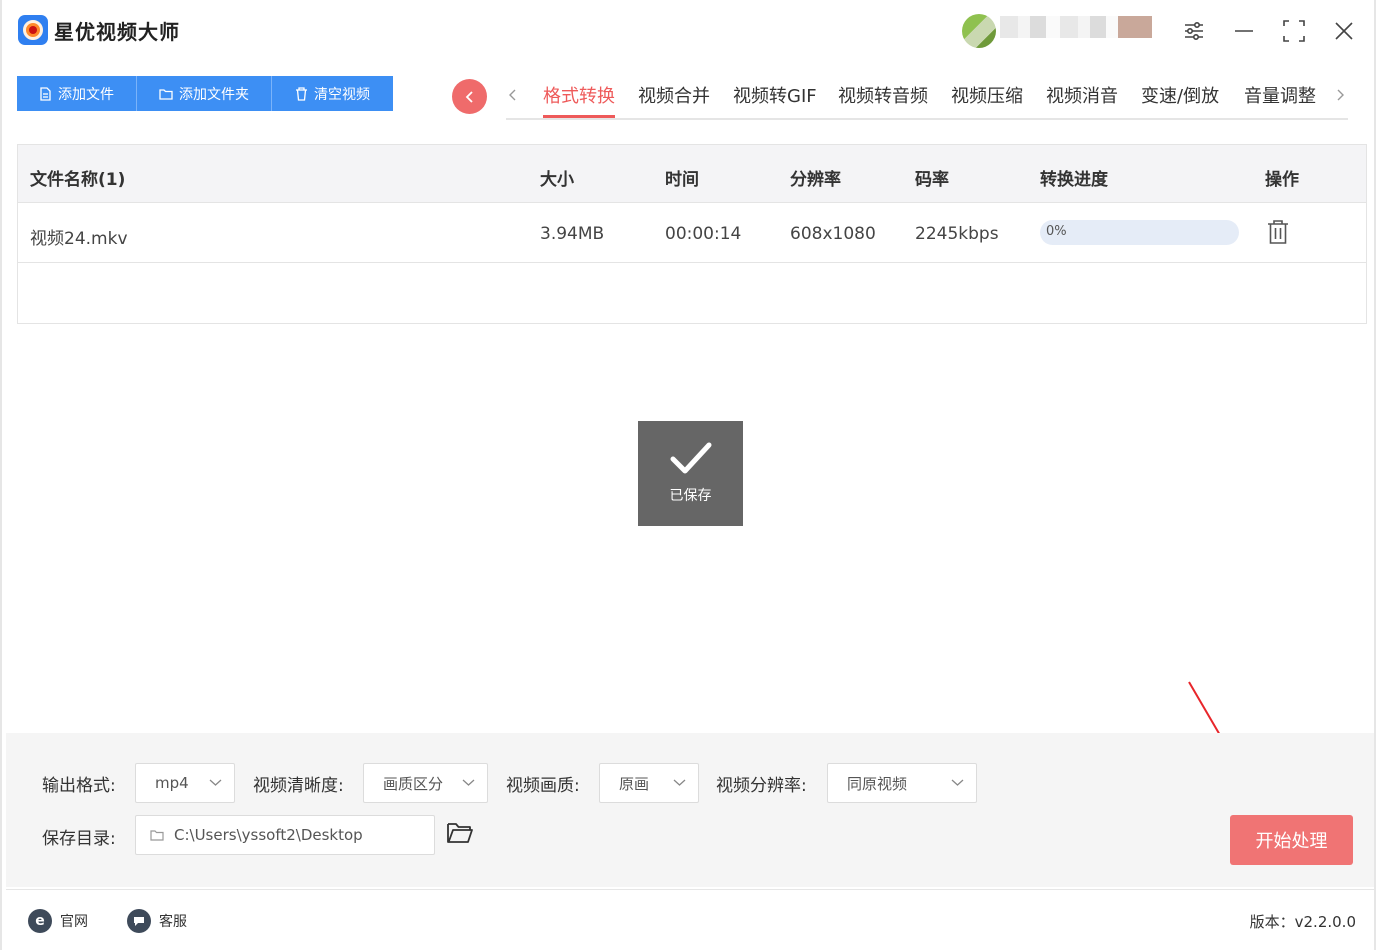  What do you see at coordinates (79, 239) in the screenshot?
I see `cell-file-name: 视频24.mkv` at bounding box center [79, 239].